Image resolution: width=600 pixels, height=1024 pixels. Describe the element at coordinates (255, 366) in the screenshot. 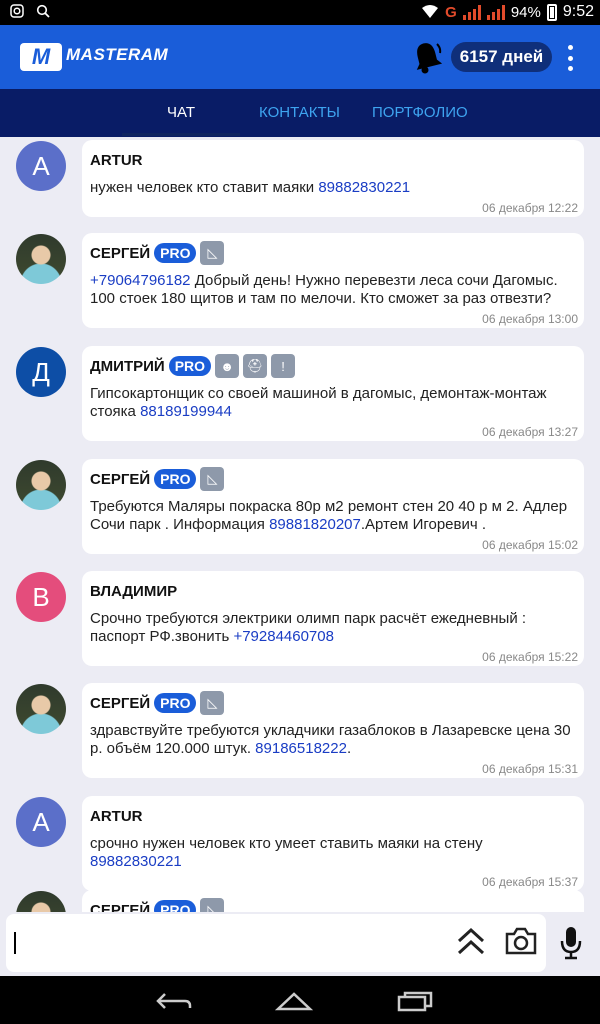

I see `helmet-badge-icon: ⛑` at that location.